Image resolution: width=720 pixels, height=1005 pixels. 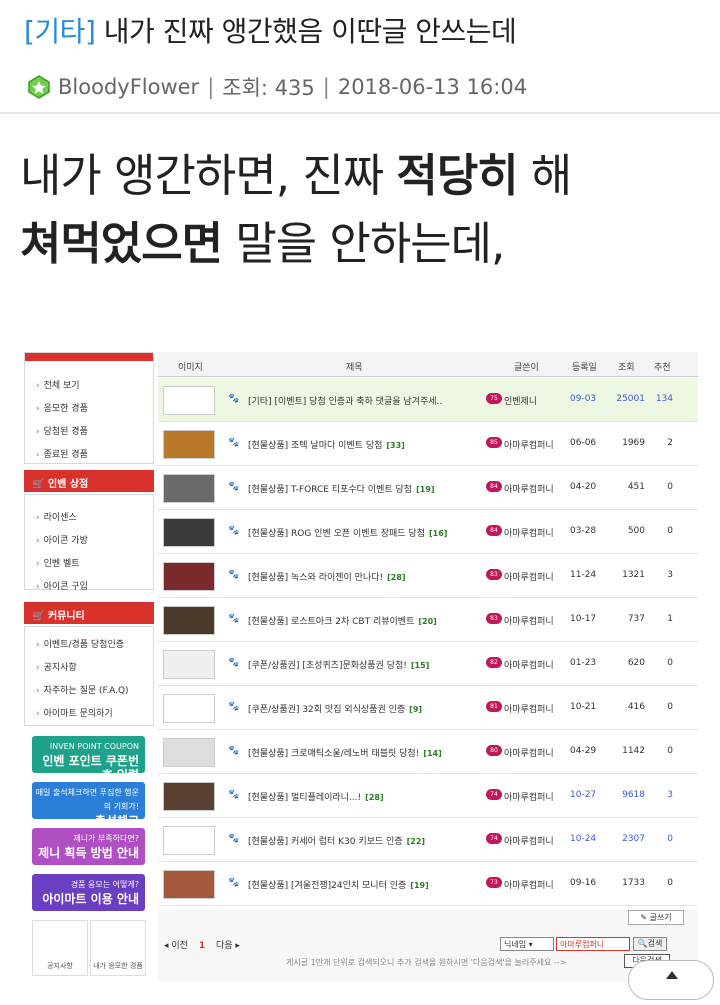 I want to click on post-author: BloodyFlower, so click(x=128, y=87).